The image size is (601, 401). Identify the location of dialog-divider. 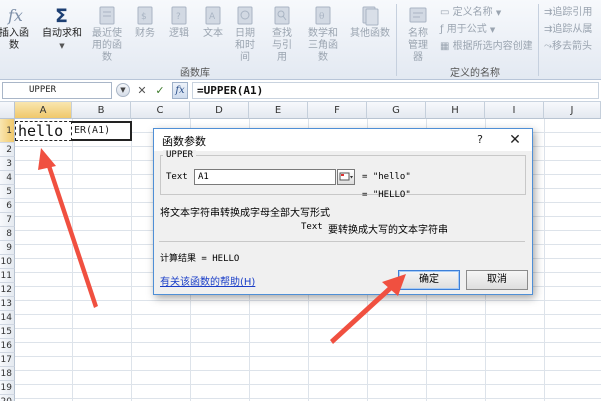
(342, 241).